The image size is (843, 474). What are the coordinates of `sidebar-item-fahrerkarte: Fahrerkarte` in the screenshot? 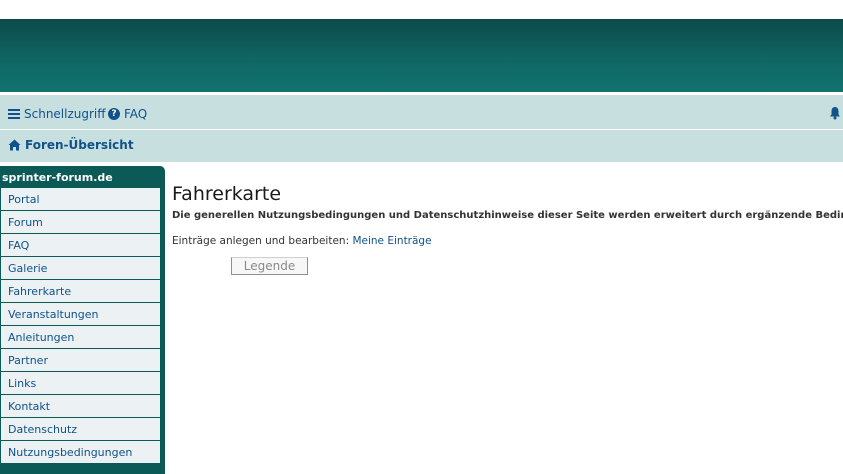 It's located at (80, 291).